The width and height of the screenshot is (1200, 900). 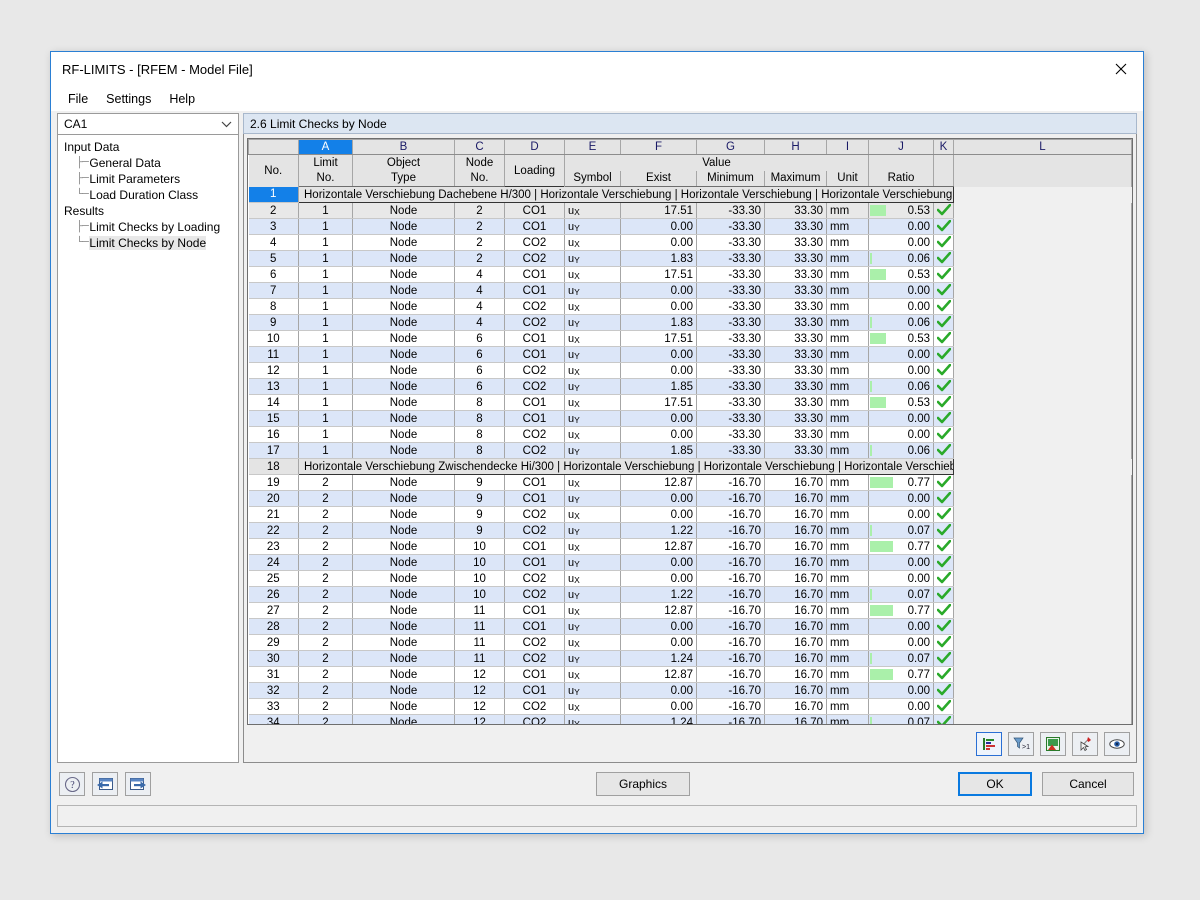 What do you see at coordinates (658, 498) in the screenshot?
I see `cell-exist: 0.00` at bounding box center [658, 498].